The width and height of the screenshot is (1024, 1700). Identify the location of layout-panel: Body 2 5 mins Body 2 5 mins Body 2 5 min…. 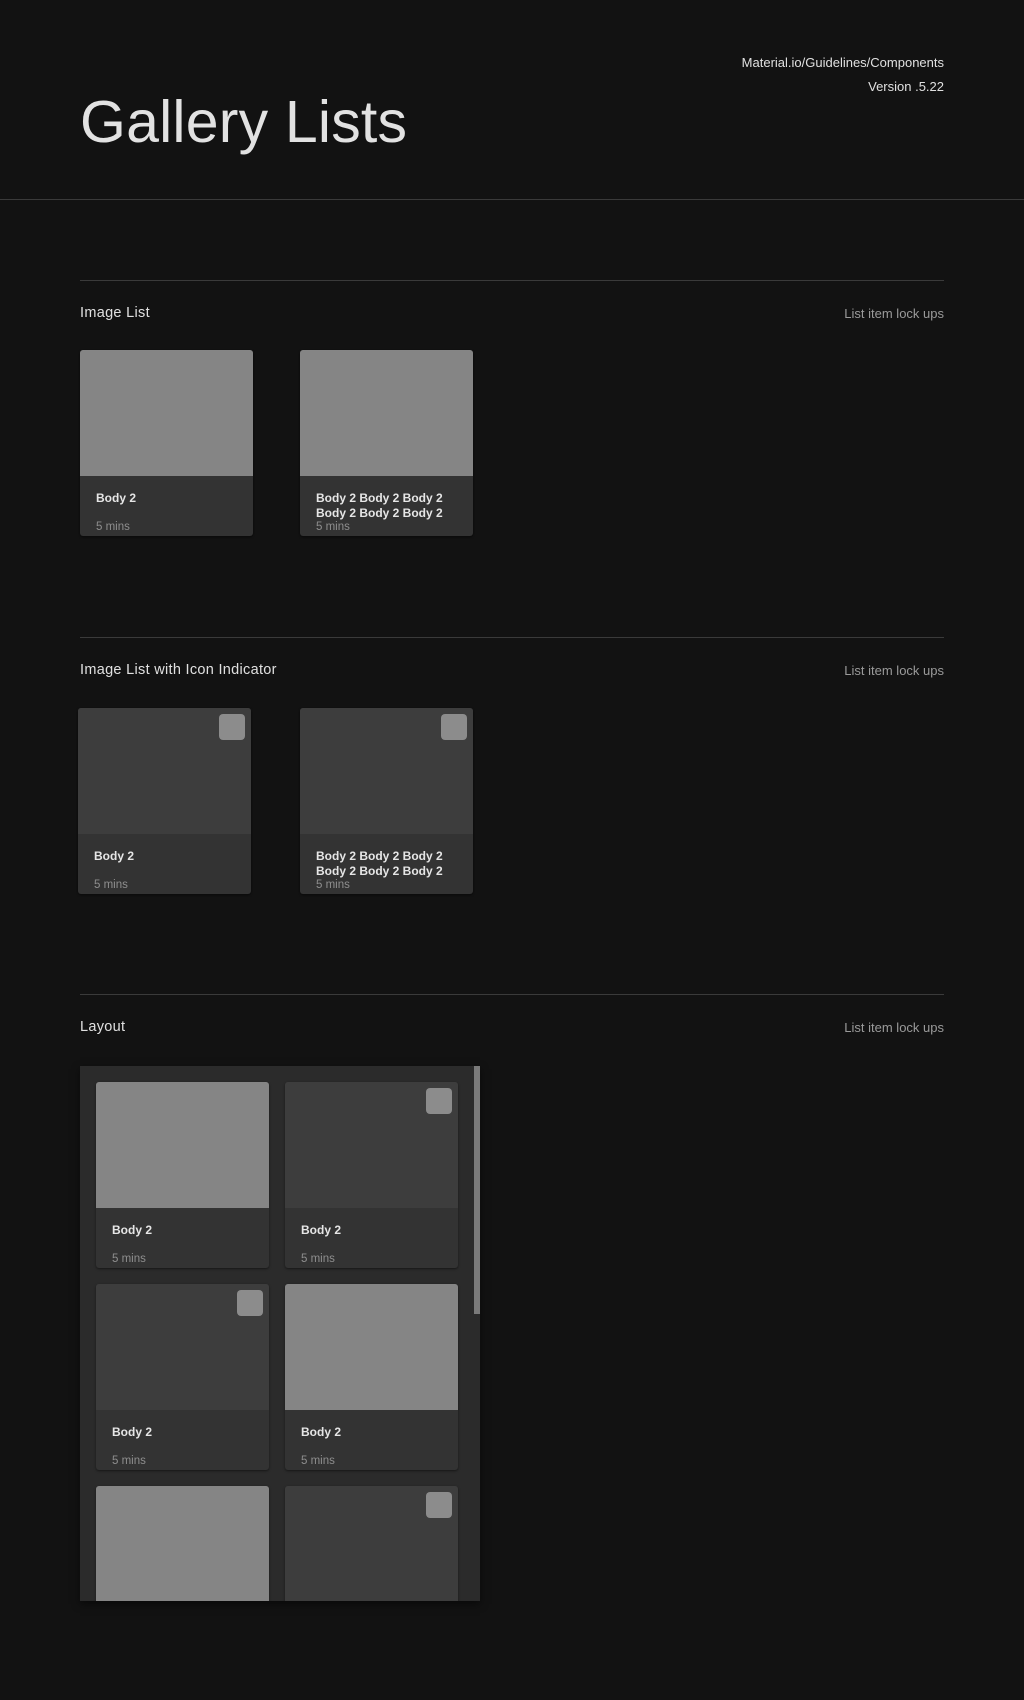
(280, 1333).